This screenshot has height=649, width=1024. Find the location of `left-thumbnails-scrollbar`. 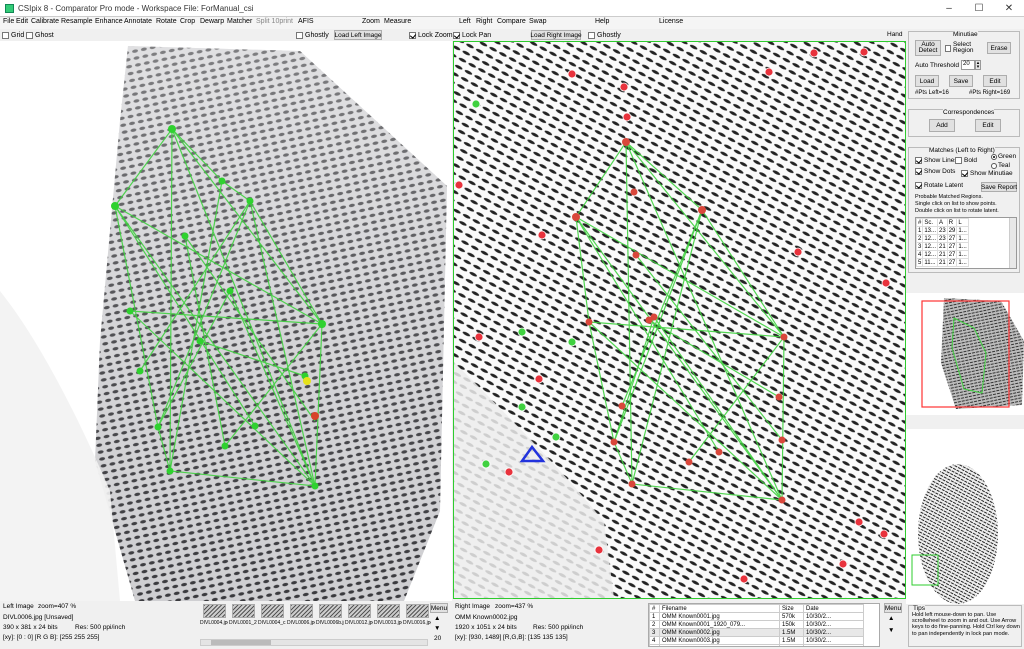

left-thumbnails-scrollbar is located at coordinates (314, 642).